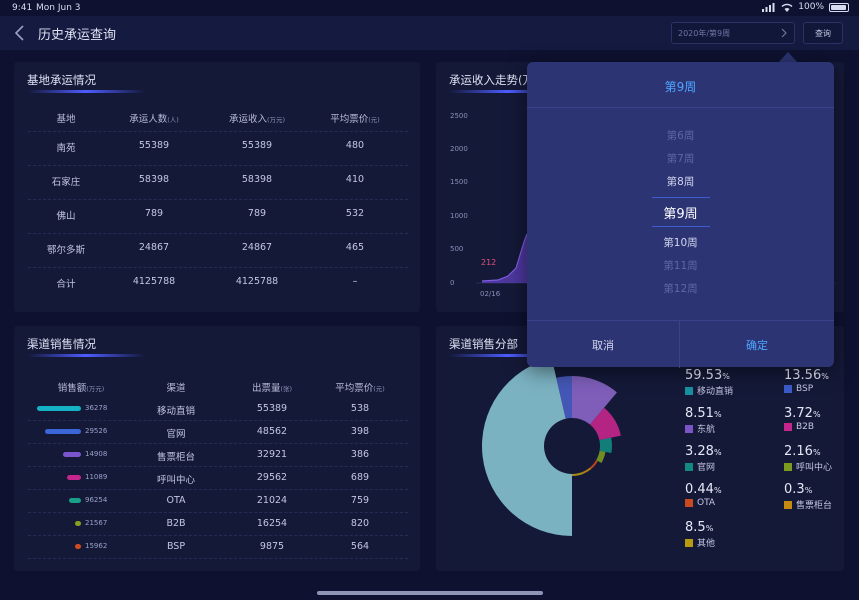 This screenshot has height=600, width=859. What do you see at coordinates (733, 33) in the screenshot?
I see `week-select: 2020年/第9周` at bounding box center [733, 33].